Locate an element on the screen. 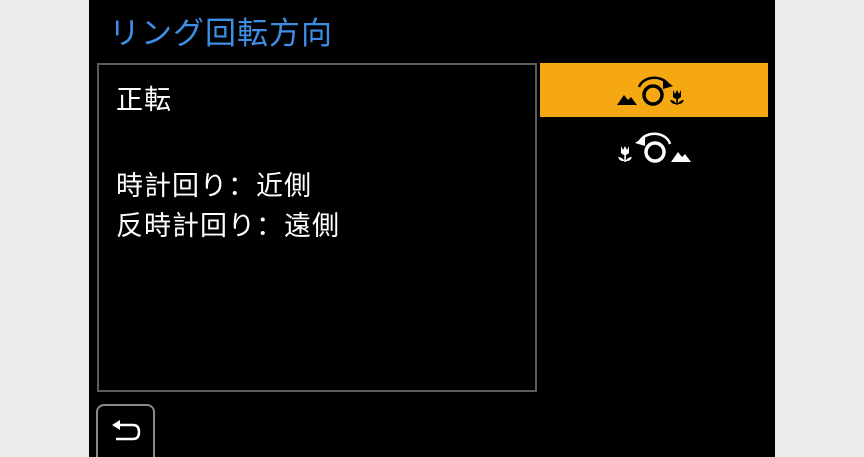 This screenshot has height=457, width=864. description-heading: 正転 is located at coordinates (144, 100).